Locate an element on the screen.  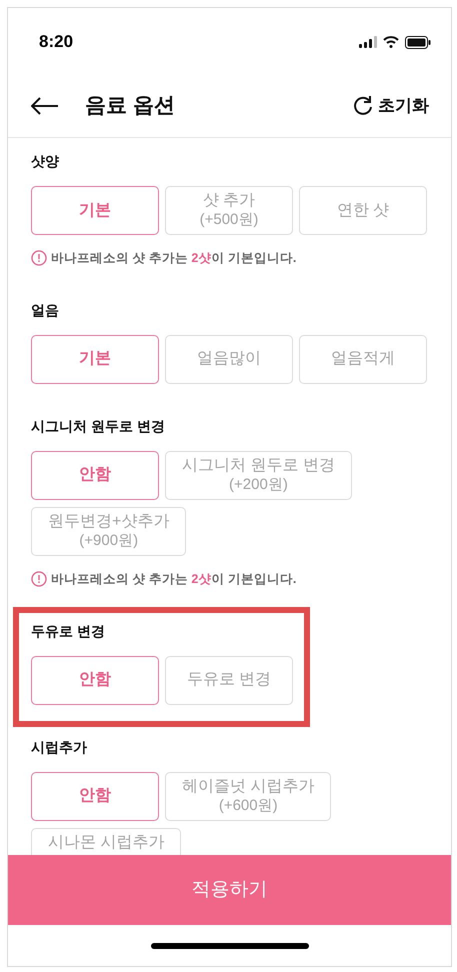
option-button: 연한 샷 is located at coordinates (363, 210).